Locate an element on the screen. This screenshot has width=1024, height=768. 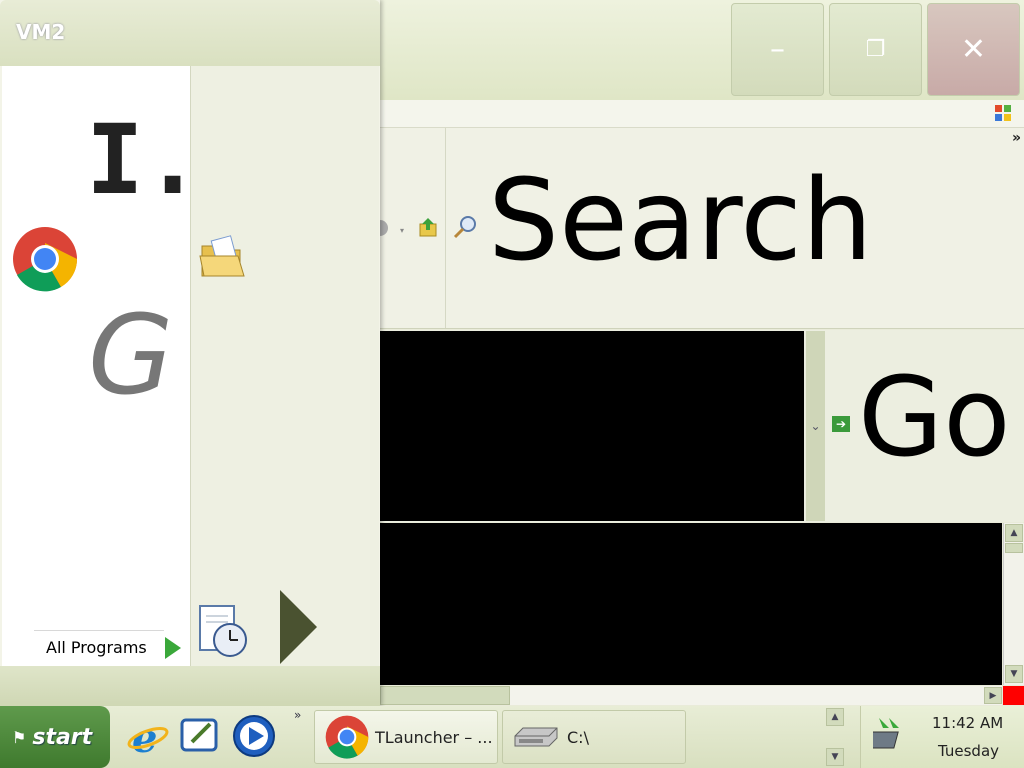
go-button-label: Go is located at coordinates (934, 417).